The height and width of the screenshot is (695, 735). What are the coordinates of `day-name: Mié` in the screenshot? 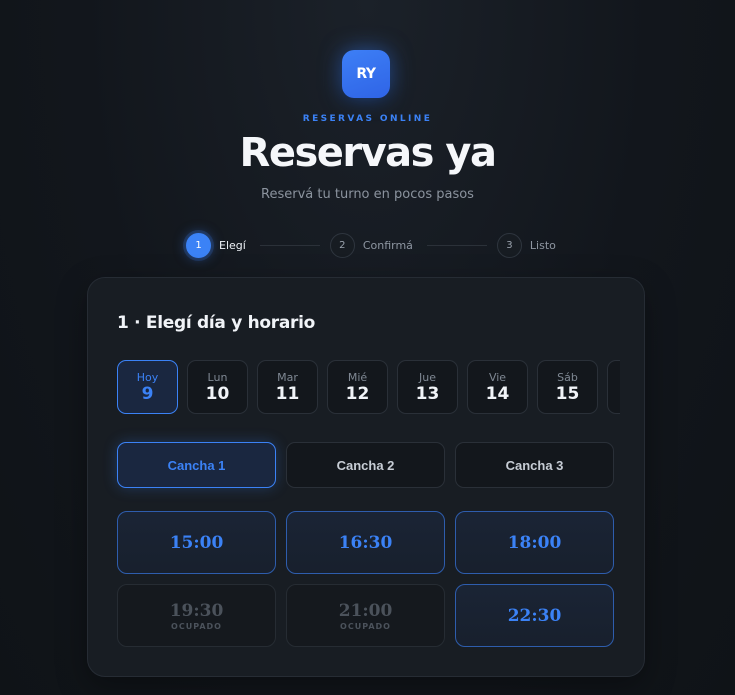 It's located at (357, 377).